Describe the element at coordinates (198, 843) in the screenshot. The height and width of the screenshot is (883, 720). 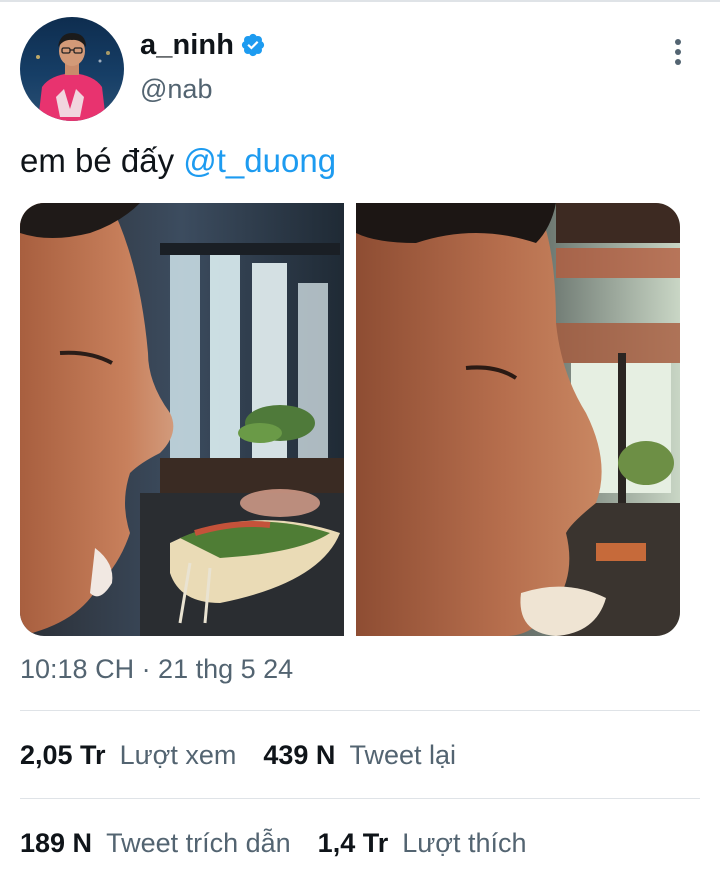
I see `quotes-label: Tweet trích dẫn` at that location.